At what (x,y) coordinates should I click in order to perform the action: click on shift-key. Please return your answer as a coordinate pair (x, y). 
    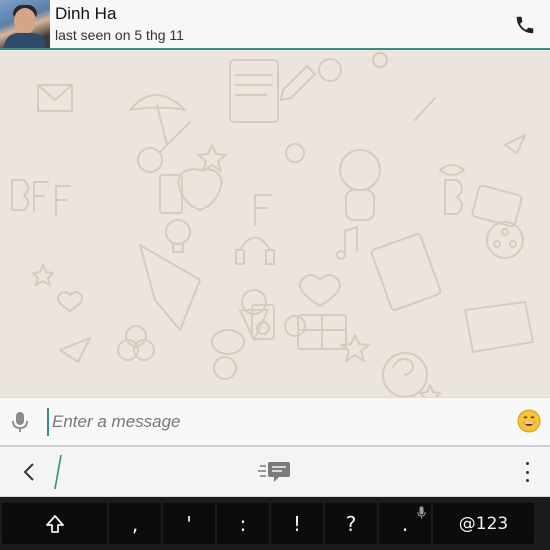
    Looking at the image, I should click on (54, 523).